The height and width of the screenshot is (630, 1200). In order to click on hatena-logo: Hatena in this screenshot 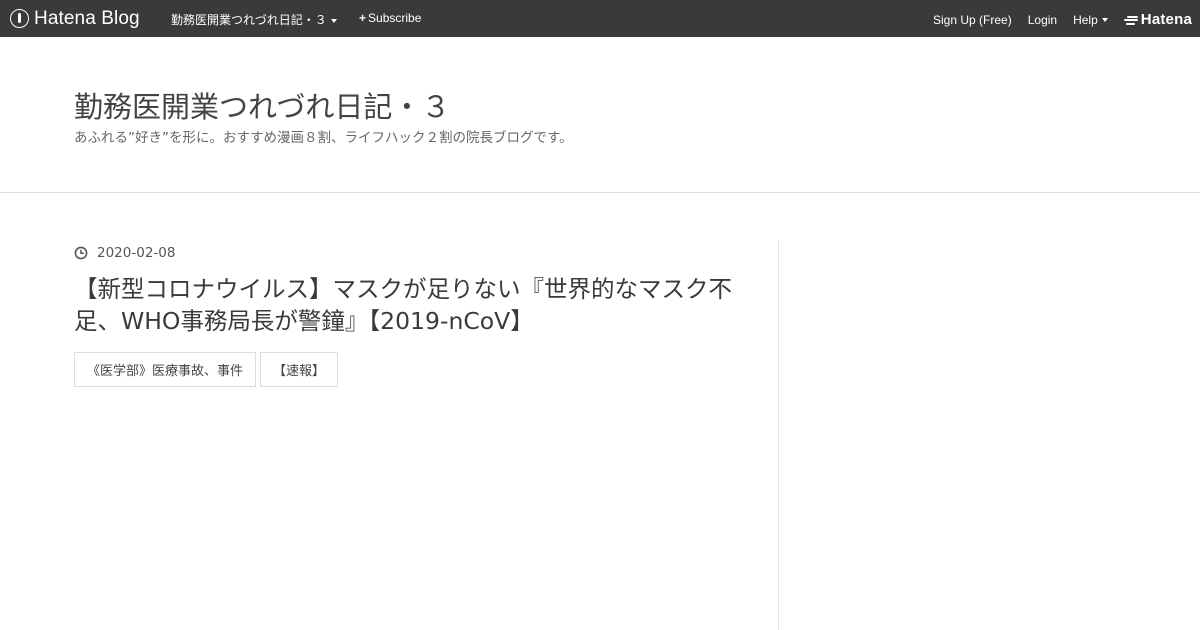, I will do `click(1157, 19)`.